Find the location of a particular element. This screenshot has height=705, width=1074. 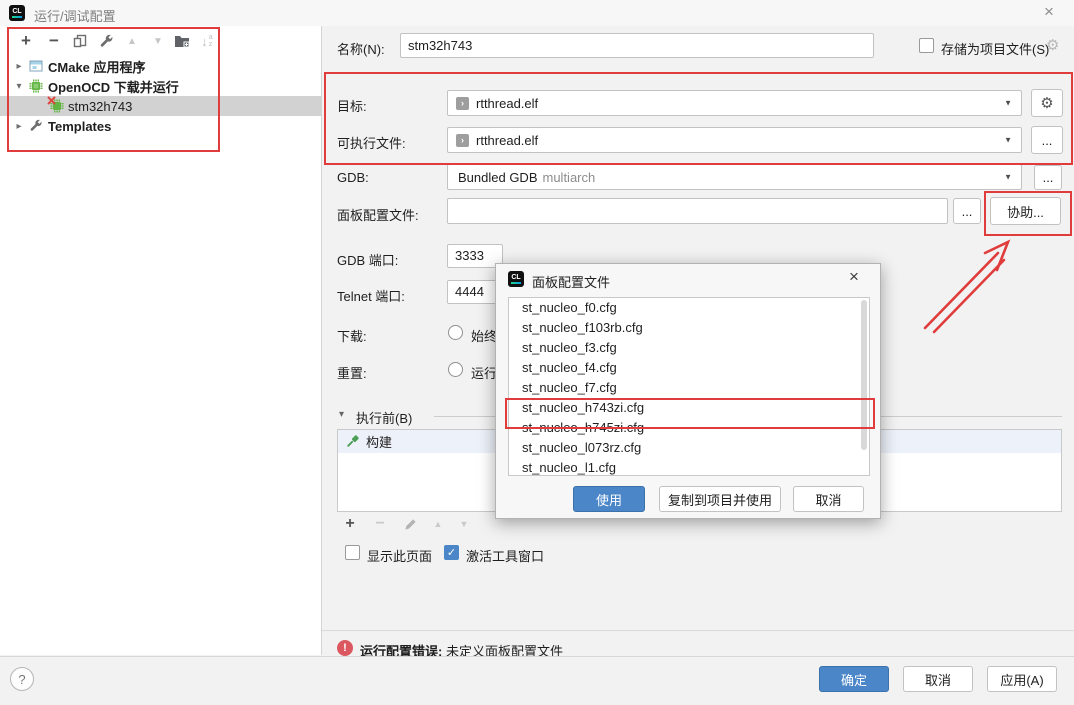

pencil-icon is located at coordinates (410, 524).